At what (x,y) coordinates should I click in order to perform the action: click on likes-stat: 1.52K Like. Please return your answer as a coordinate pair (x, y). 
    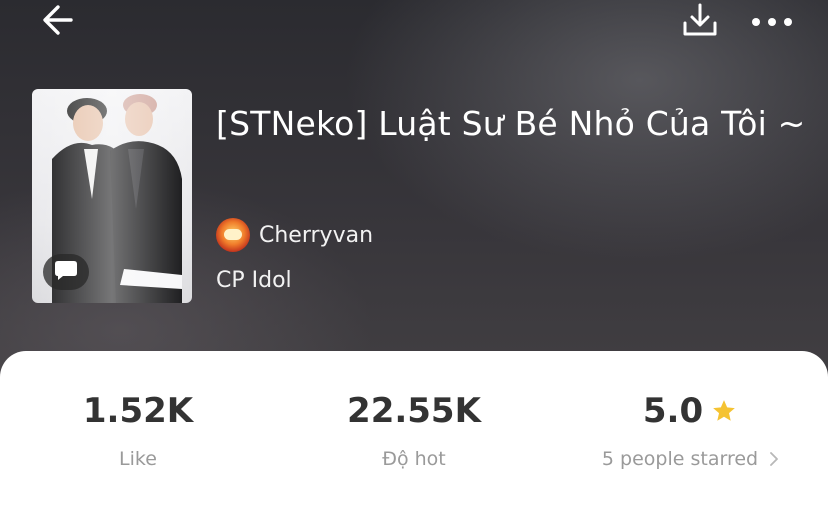
    Looking at the image, I should click on (138, 430).